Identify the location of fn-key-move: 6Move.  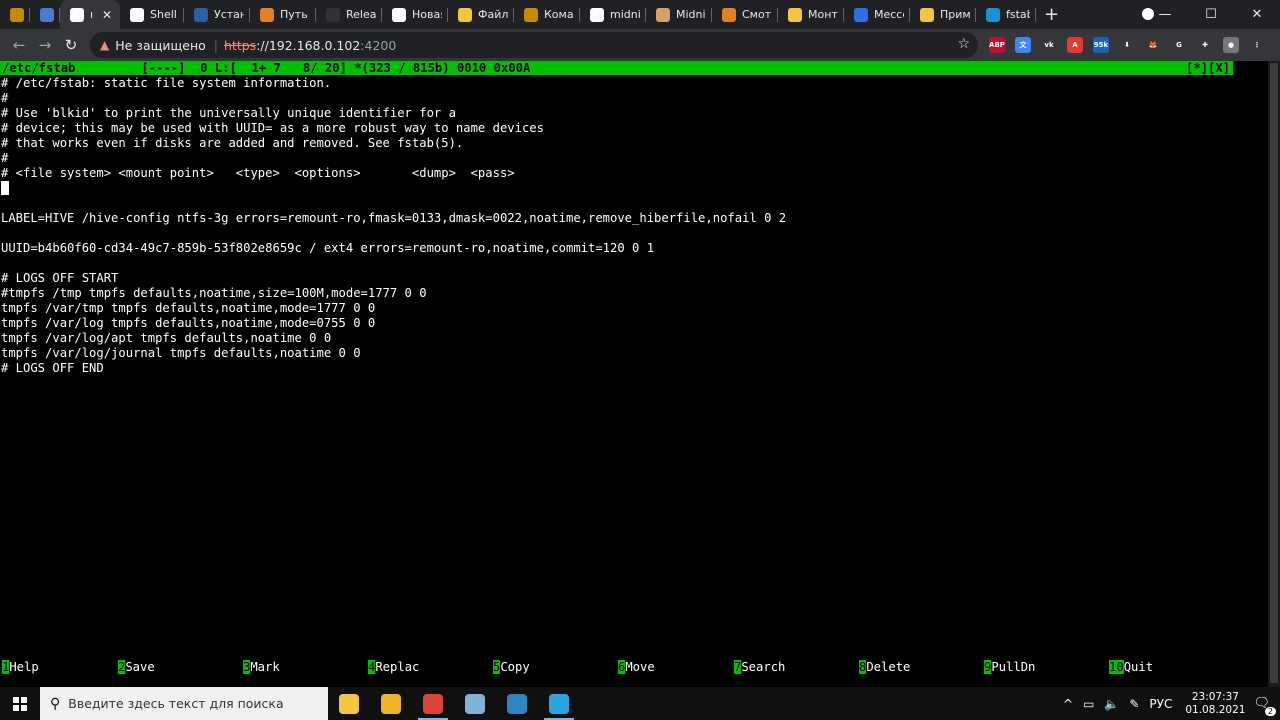
(636, 667).